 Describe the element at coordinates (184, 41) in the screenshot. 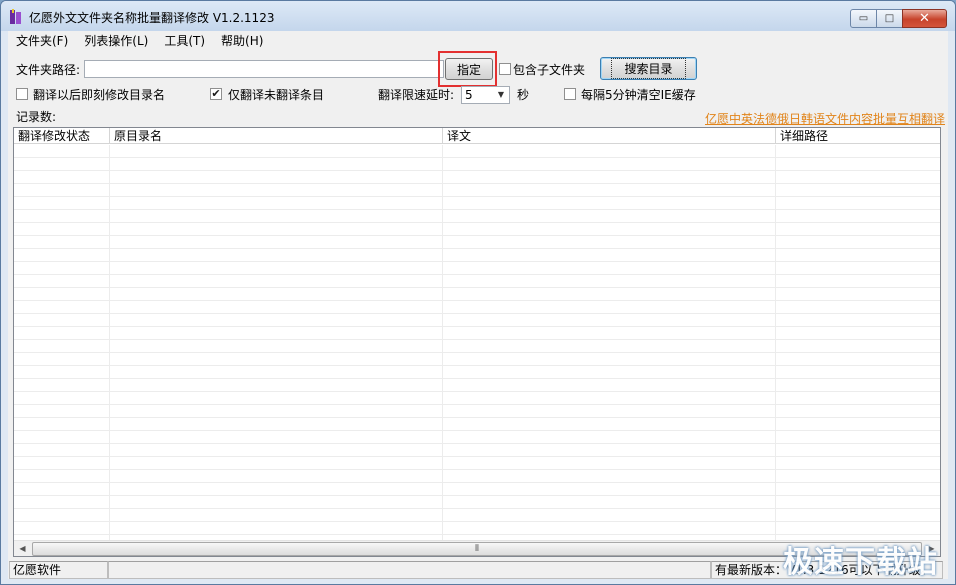

I see `menu-tools: 工具(T)` at that location.